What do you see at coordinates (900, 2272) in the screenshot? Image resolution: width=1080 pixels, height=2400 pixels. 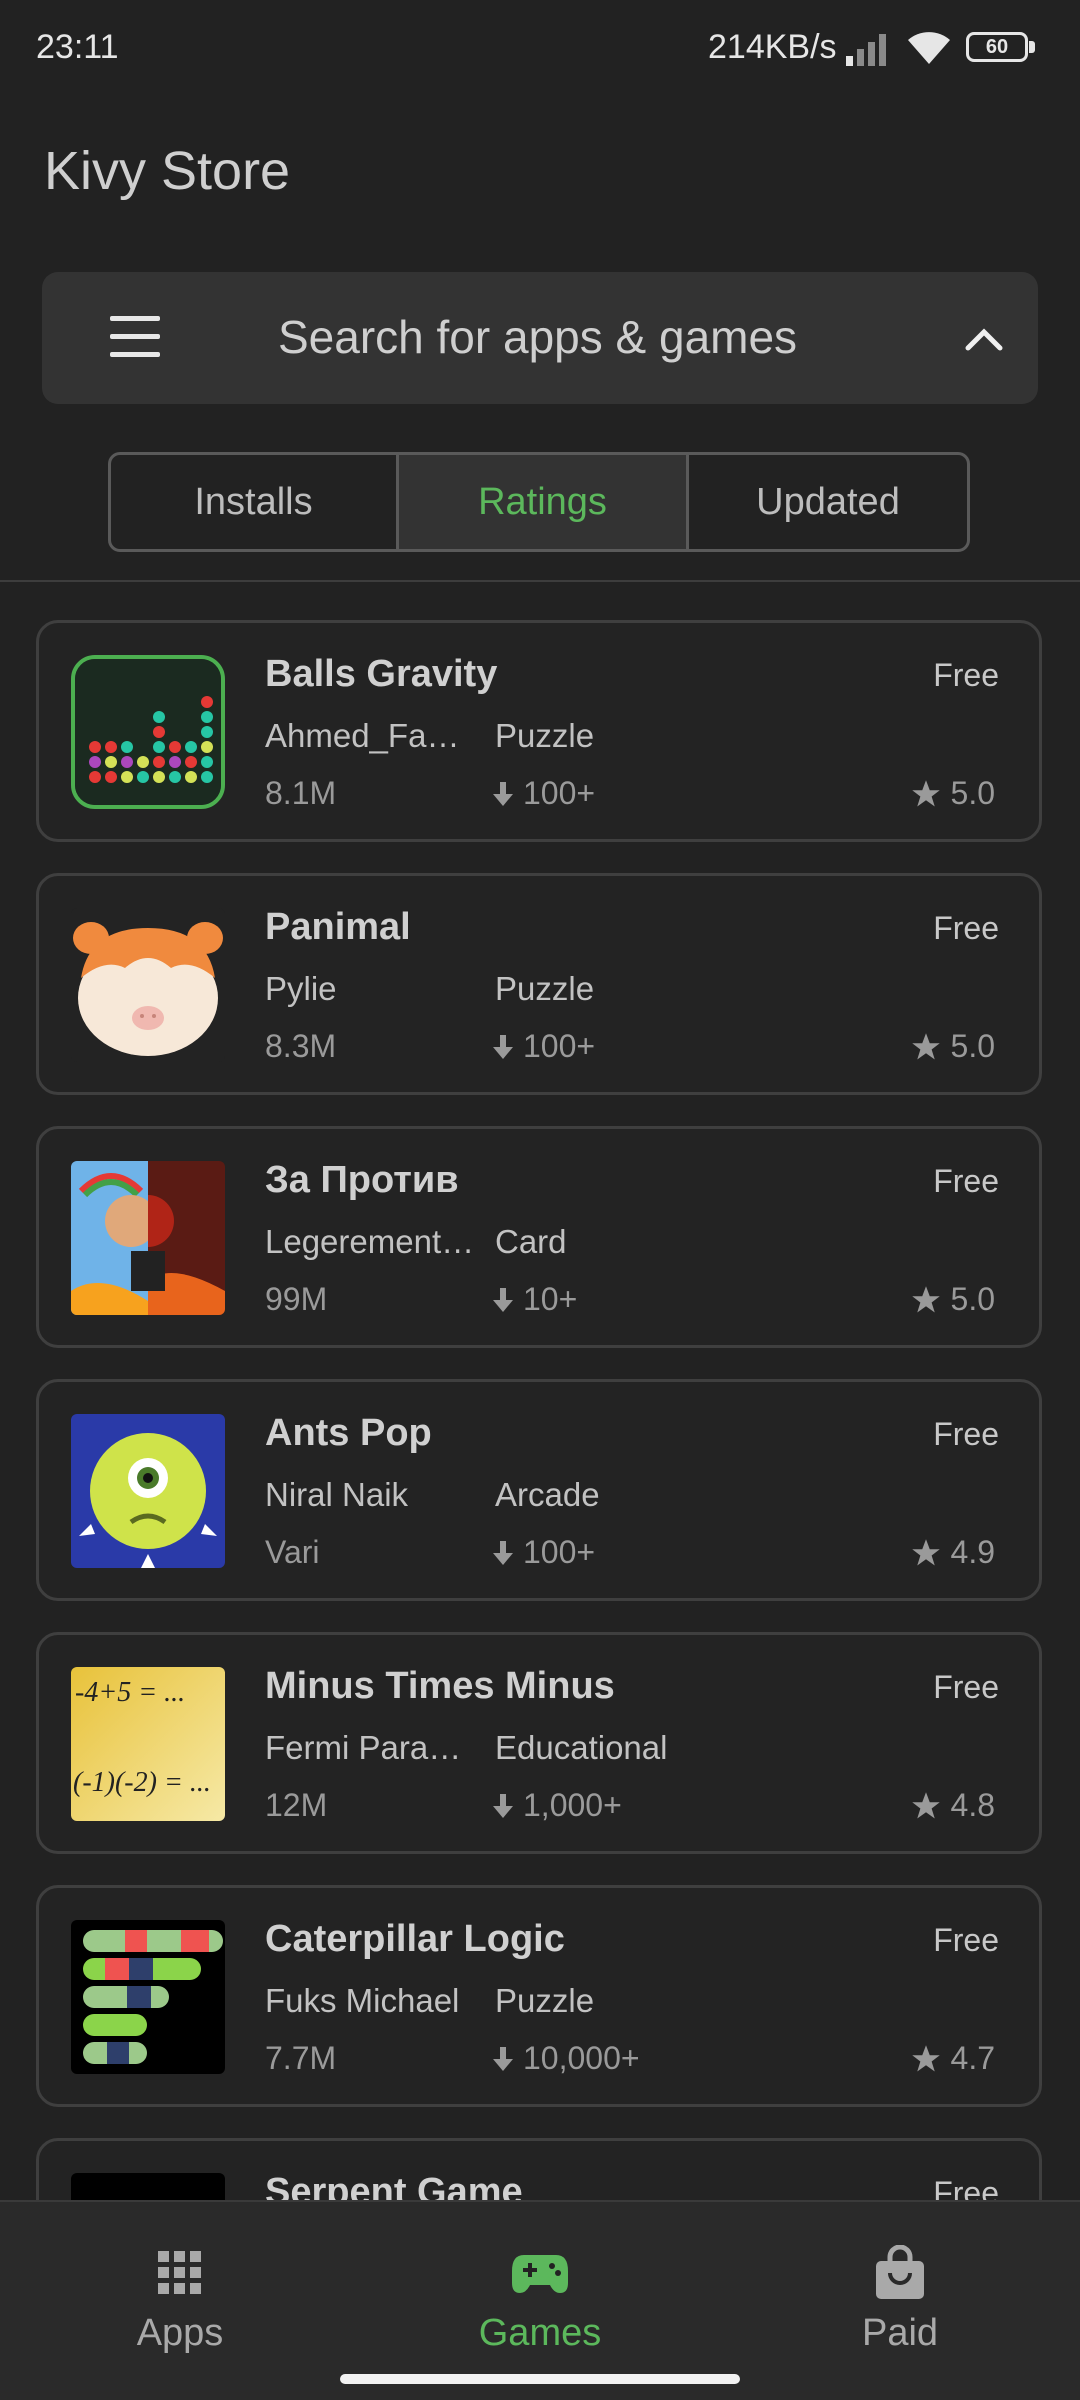 I see `shopping-bag-icon` at bounding box center [900, 2272].